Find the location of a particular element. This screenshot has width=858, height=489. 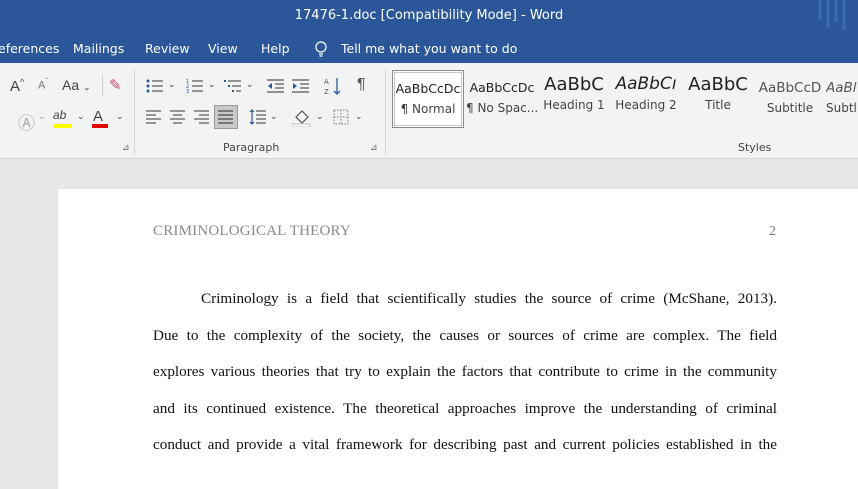

show-formatting-marks-icon: ¶ is located at coordinates (361, 85).